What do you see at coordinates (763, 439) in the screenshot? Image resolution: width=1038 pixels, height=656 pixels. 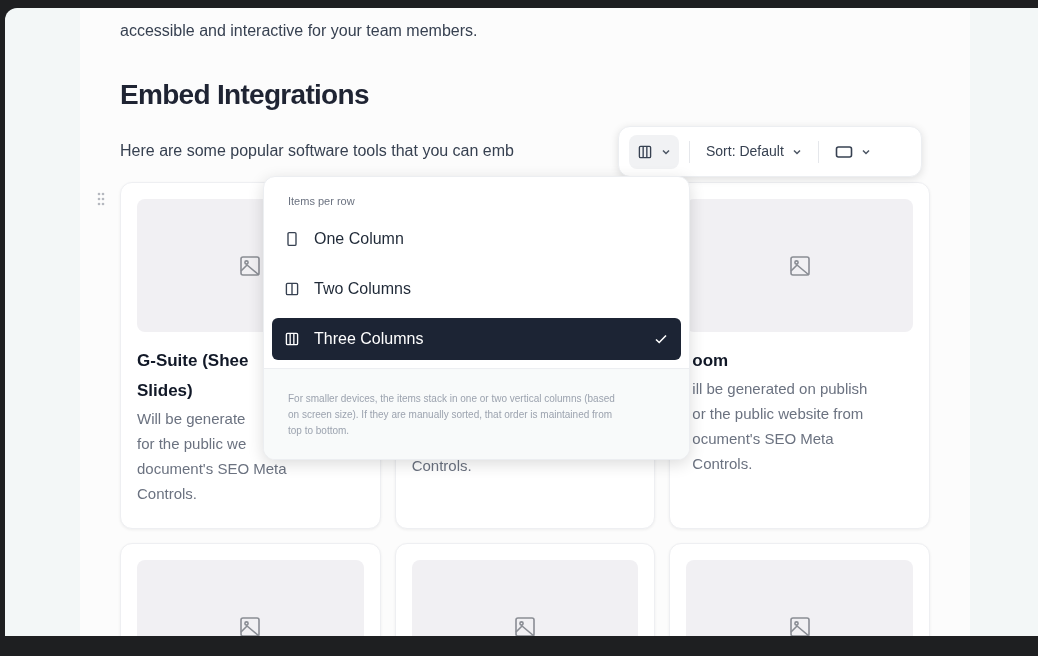 I see `card-description: ocument's SEO Meta` at bounding box center [763, 439].